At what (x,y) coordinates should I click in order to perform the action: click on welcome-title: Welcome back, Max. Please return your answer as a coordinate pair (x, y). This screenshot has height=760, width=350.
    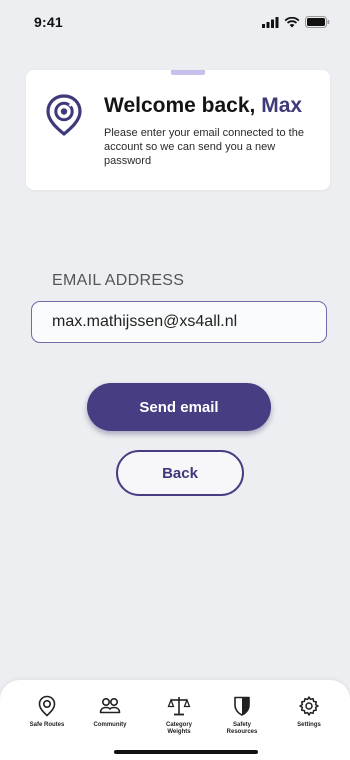
    Looking at the image, I should click on (214, 106).